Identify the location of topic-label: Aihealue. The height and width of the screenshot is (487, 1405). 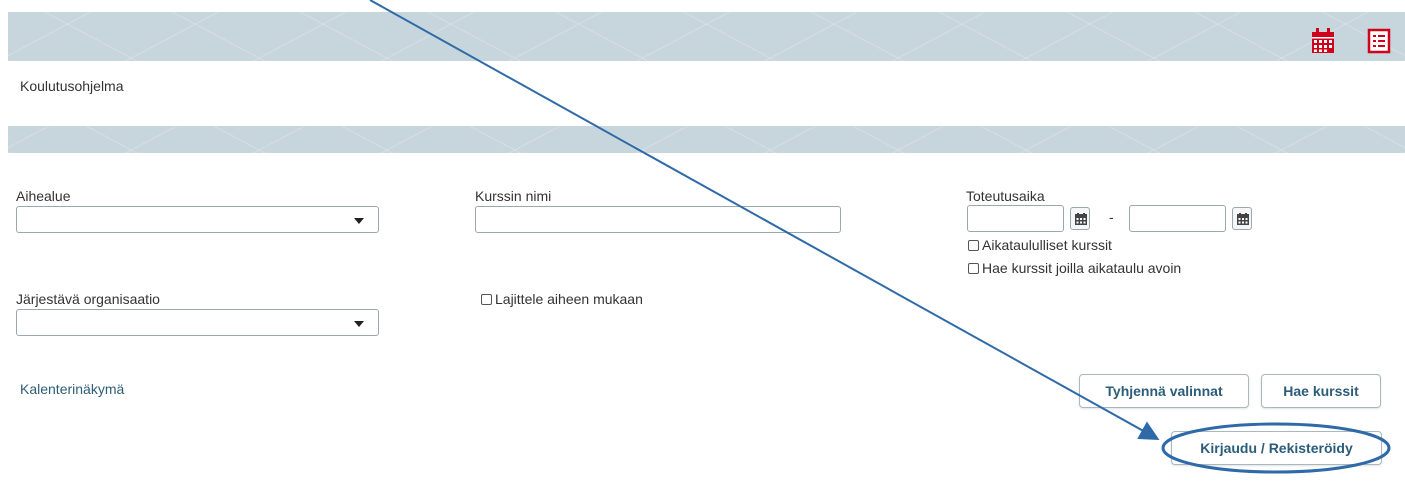
(43, 196).